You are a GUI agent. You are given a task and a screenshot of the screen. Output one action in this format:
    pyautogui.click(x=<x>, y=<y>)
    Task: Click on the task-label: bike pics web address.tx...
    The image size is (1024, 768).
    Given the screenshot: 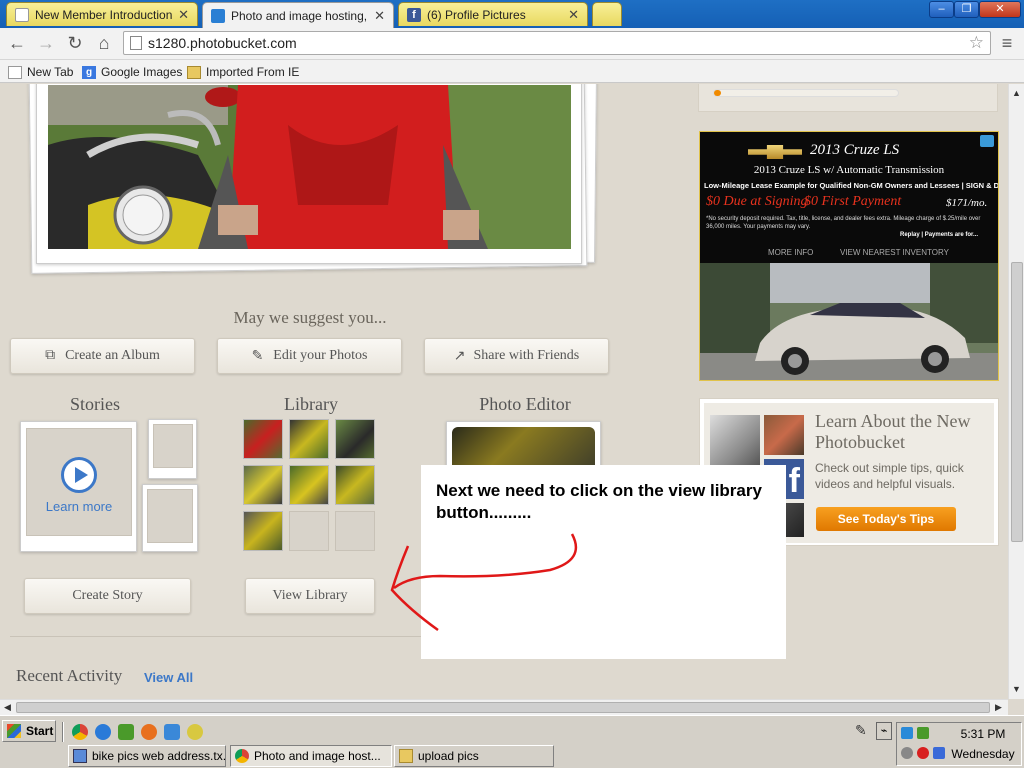 What is the action you would take?
    pyautogui.click(x=159, y=756)
    